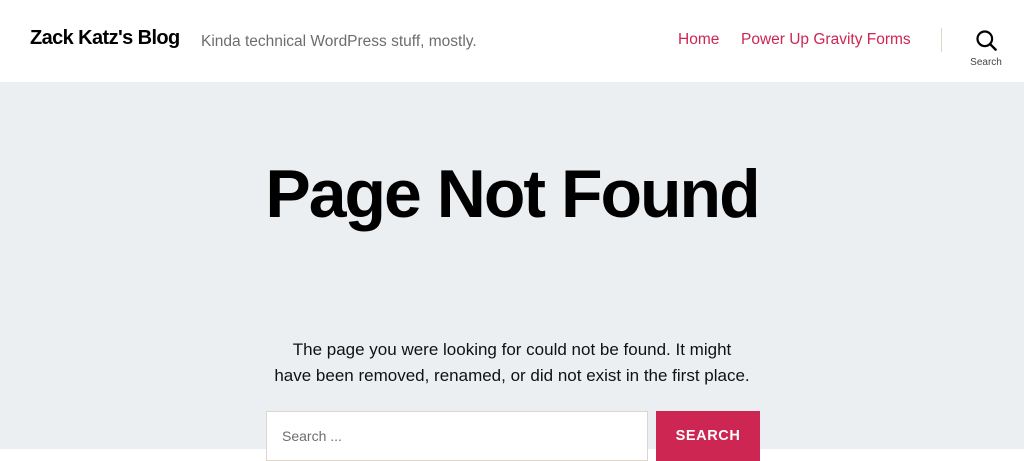 This screenshot has width=1024, height=461. Describe the element at coordinates (941, 40) in the screenshot. I see `nav-divider` at that location.